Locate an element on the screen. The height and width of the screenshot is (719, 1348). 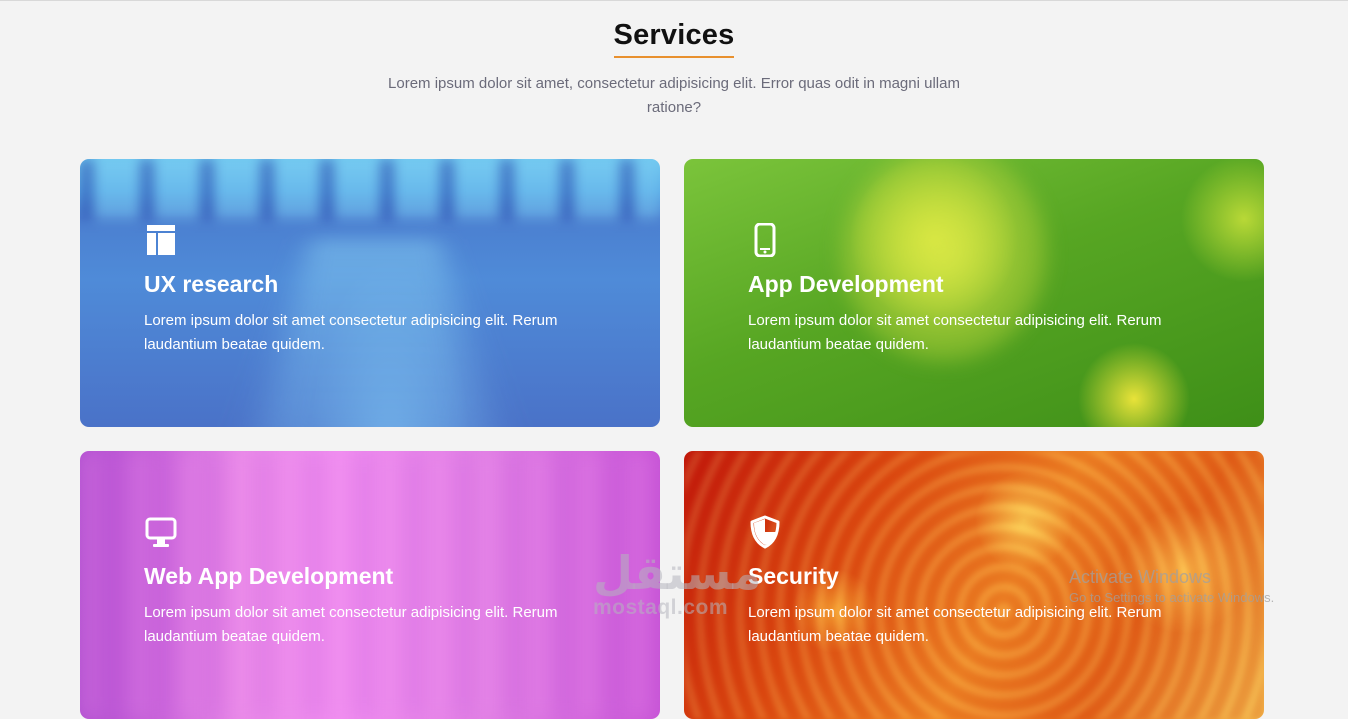
shield-icon is located at coordinates (765, 532).